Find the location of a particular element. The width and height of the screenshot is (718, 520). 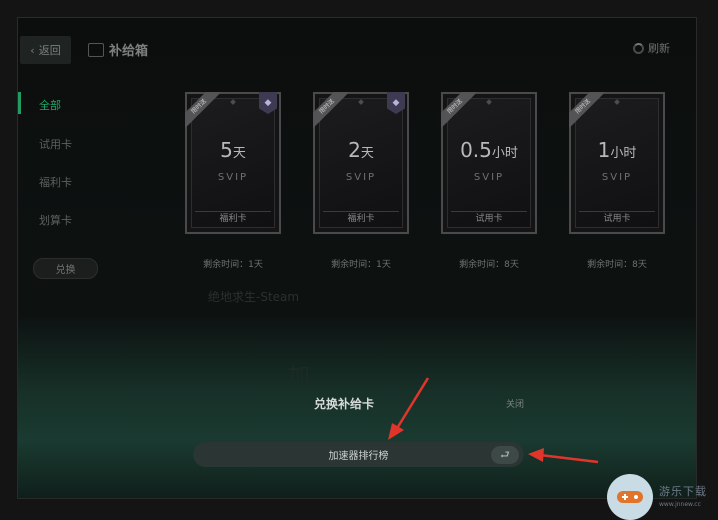

sidebar-item-trial: 试用卡 is located at coordinates (55, 144).